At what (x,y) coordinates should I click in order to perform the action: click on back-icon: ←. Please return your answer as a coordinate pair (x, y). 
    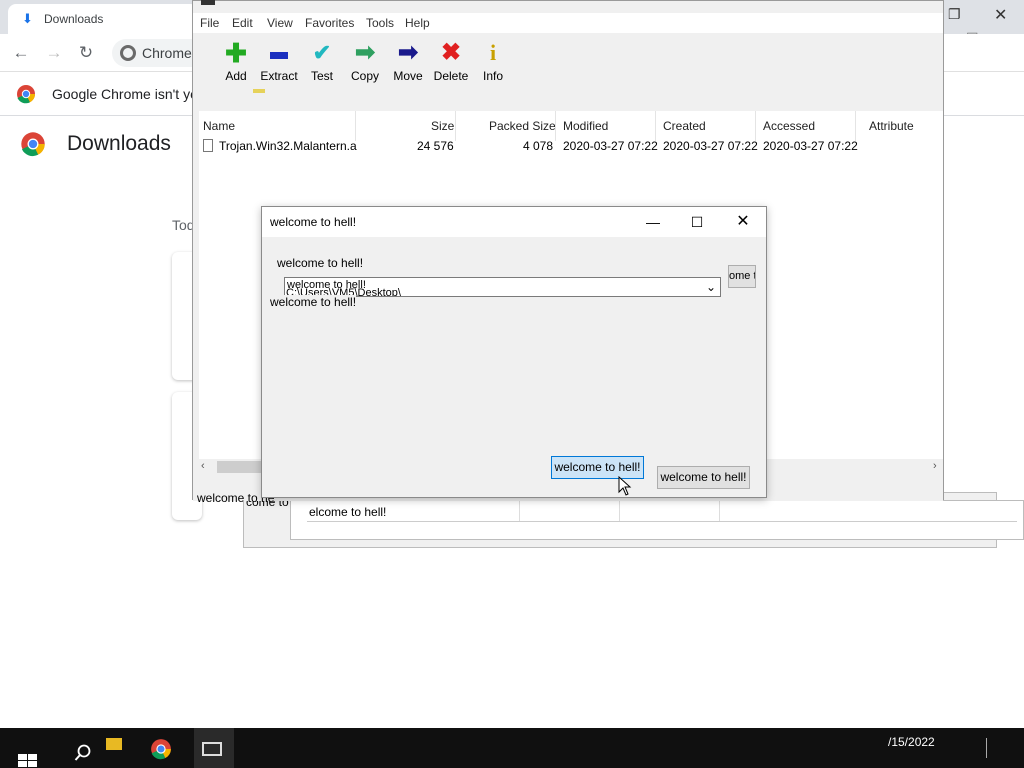
    Looking at the image, I should click on (21, 53).